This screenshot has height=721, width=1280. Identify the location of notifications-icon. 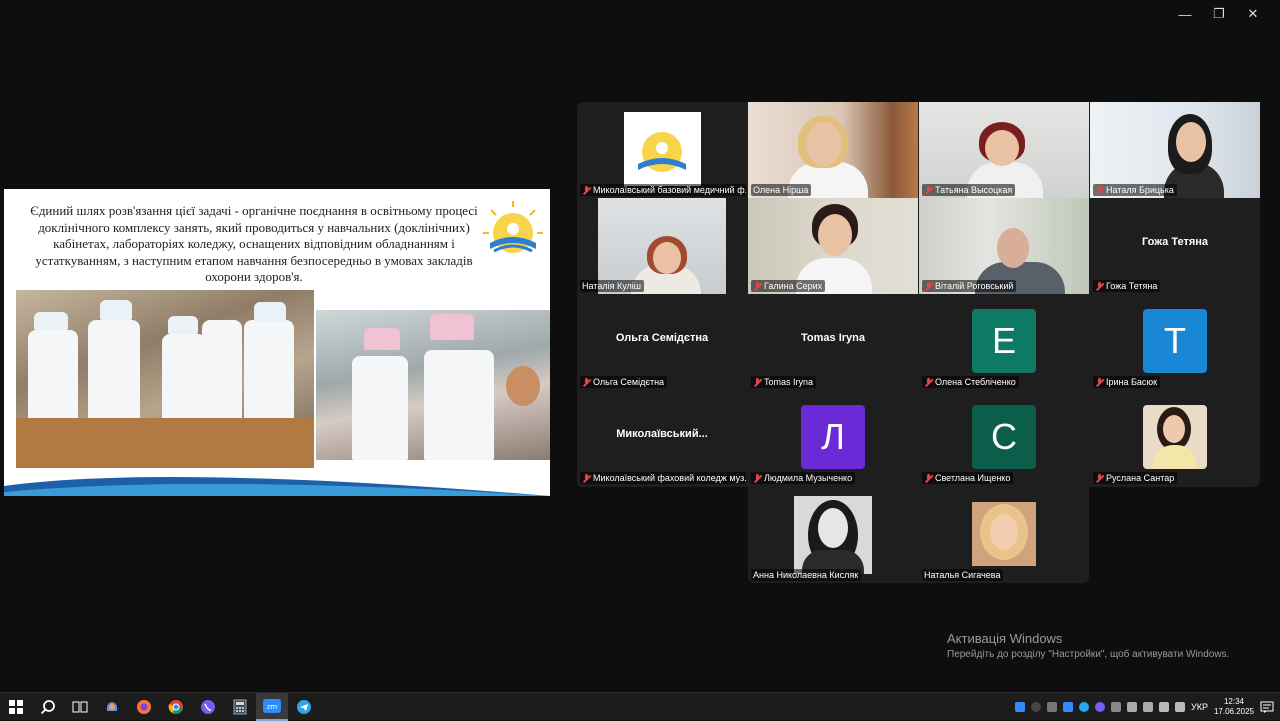
(1267, 707).